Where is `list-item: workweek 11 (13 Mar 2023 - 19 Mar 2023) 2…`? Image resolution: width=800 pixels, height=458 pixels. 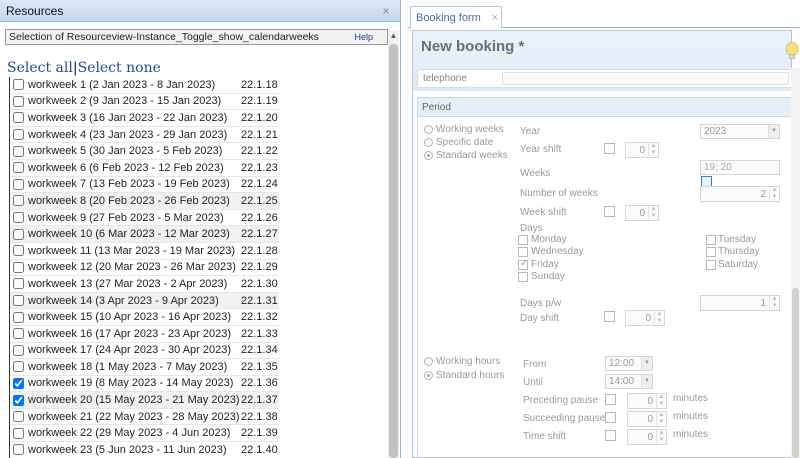
list-item: workweek 11 (13 Mar 2023 - 19 Mar 2023) 2… is located at coordinates (144, 251).